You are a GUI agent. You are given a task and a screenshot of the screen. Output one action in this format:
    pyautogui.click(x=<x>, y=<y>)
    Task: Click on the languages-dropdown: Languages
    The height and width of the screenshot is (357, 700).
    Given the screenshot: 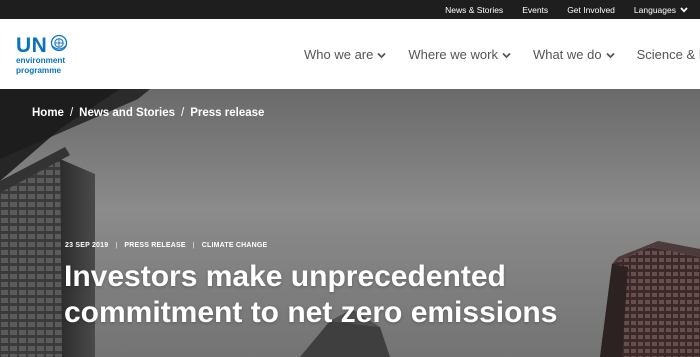 What is the action you would take?
    pyautogui.click(x=661, y=10)
    